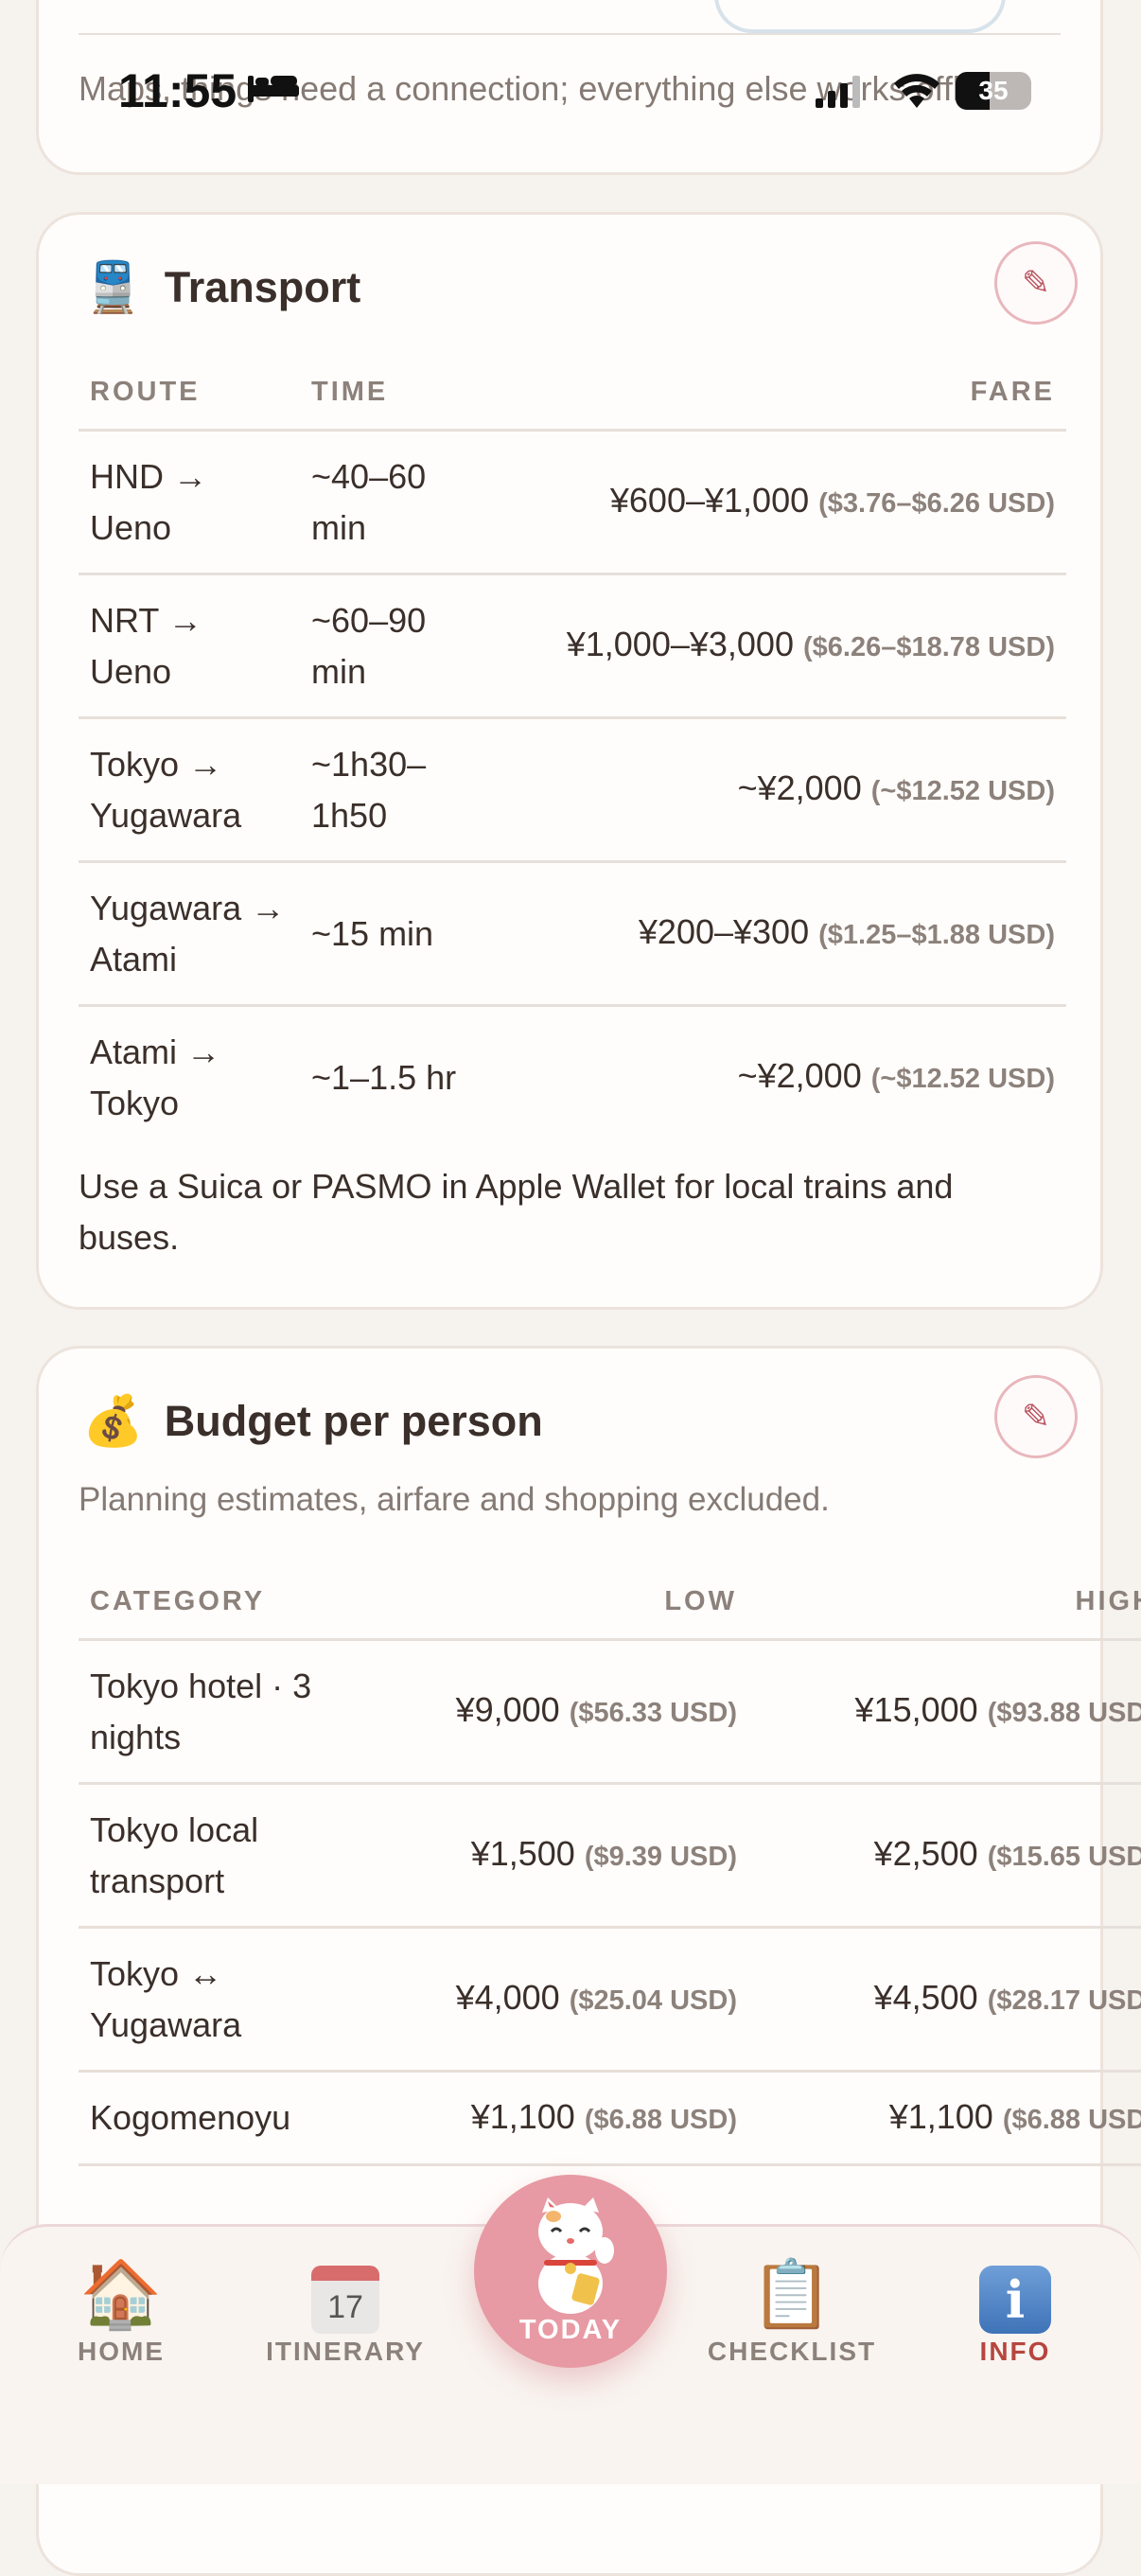 This screenshot has width=1141, height=2576. I want to click on low-jpy: ¥1,100, so click(522, 2116).